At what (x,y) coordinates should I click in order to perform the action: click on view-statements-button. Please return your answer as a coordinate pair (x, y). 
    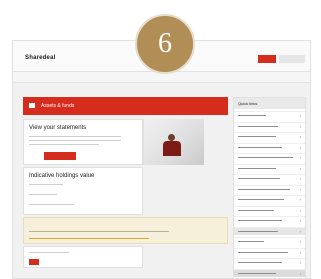
    Looking at the image, I should click on (60, 156).